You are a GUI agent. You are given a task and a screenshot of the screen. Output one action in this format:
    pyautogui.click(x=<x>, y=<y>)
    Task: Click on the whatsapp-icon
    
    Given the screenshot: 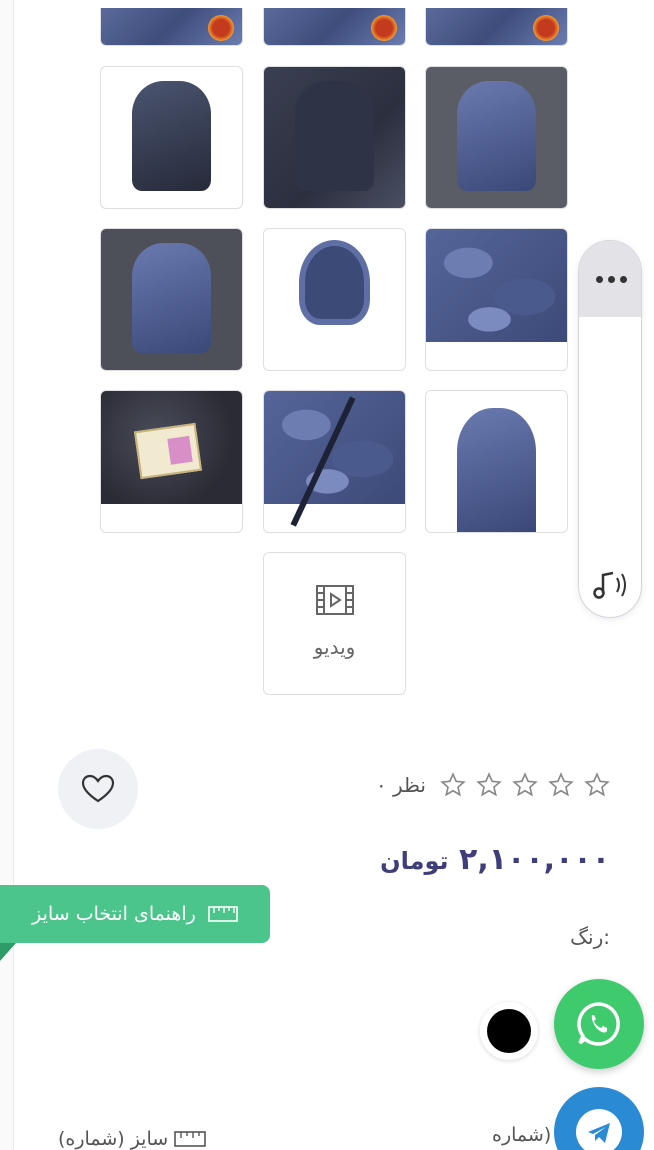 What is the action you would take?
    pyautogui.click(x=598, y=1024)
    